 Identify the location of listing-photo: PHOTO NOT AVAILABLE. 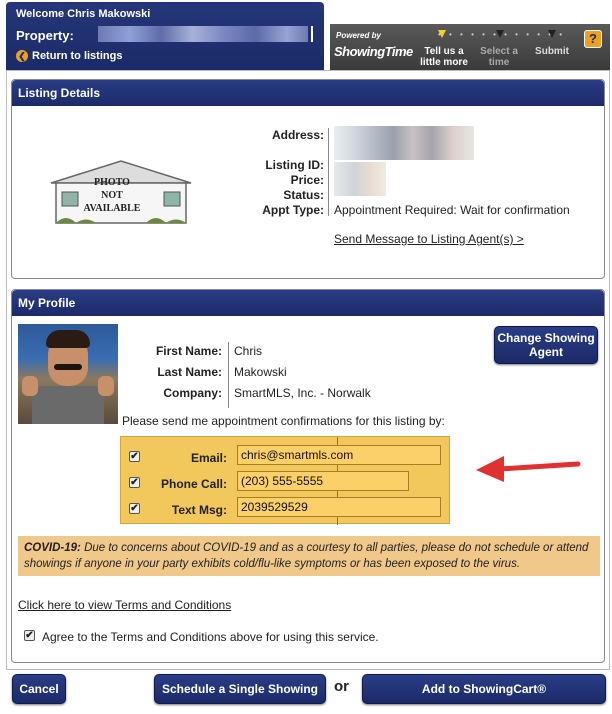
(118, 193).